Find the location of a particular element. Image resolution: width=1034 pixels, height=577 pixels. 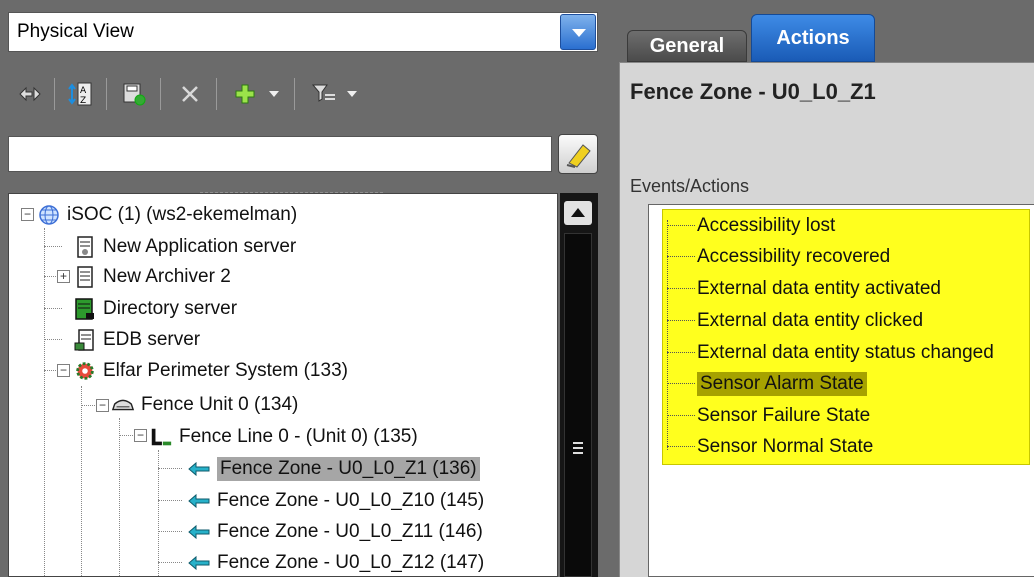

archiver-icon is located at coordinates (85, 277).